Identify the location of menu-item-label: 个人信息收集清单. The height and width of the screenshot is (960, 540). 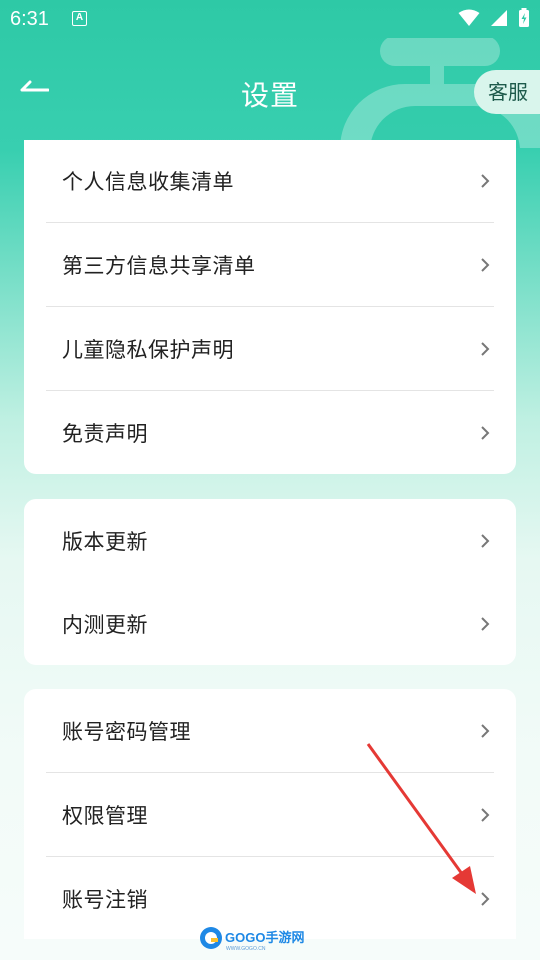
(148, 182).